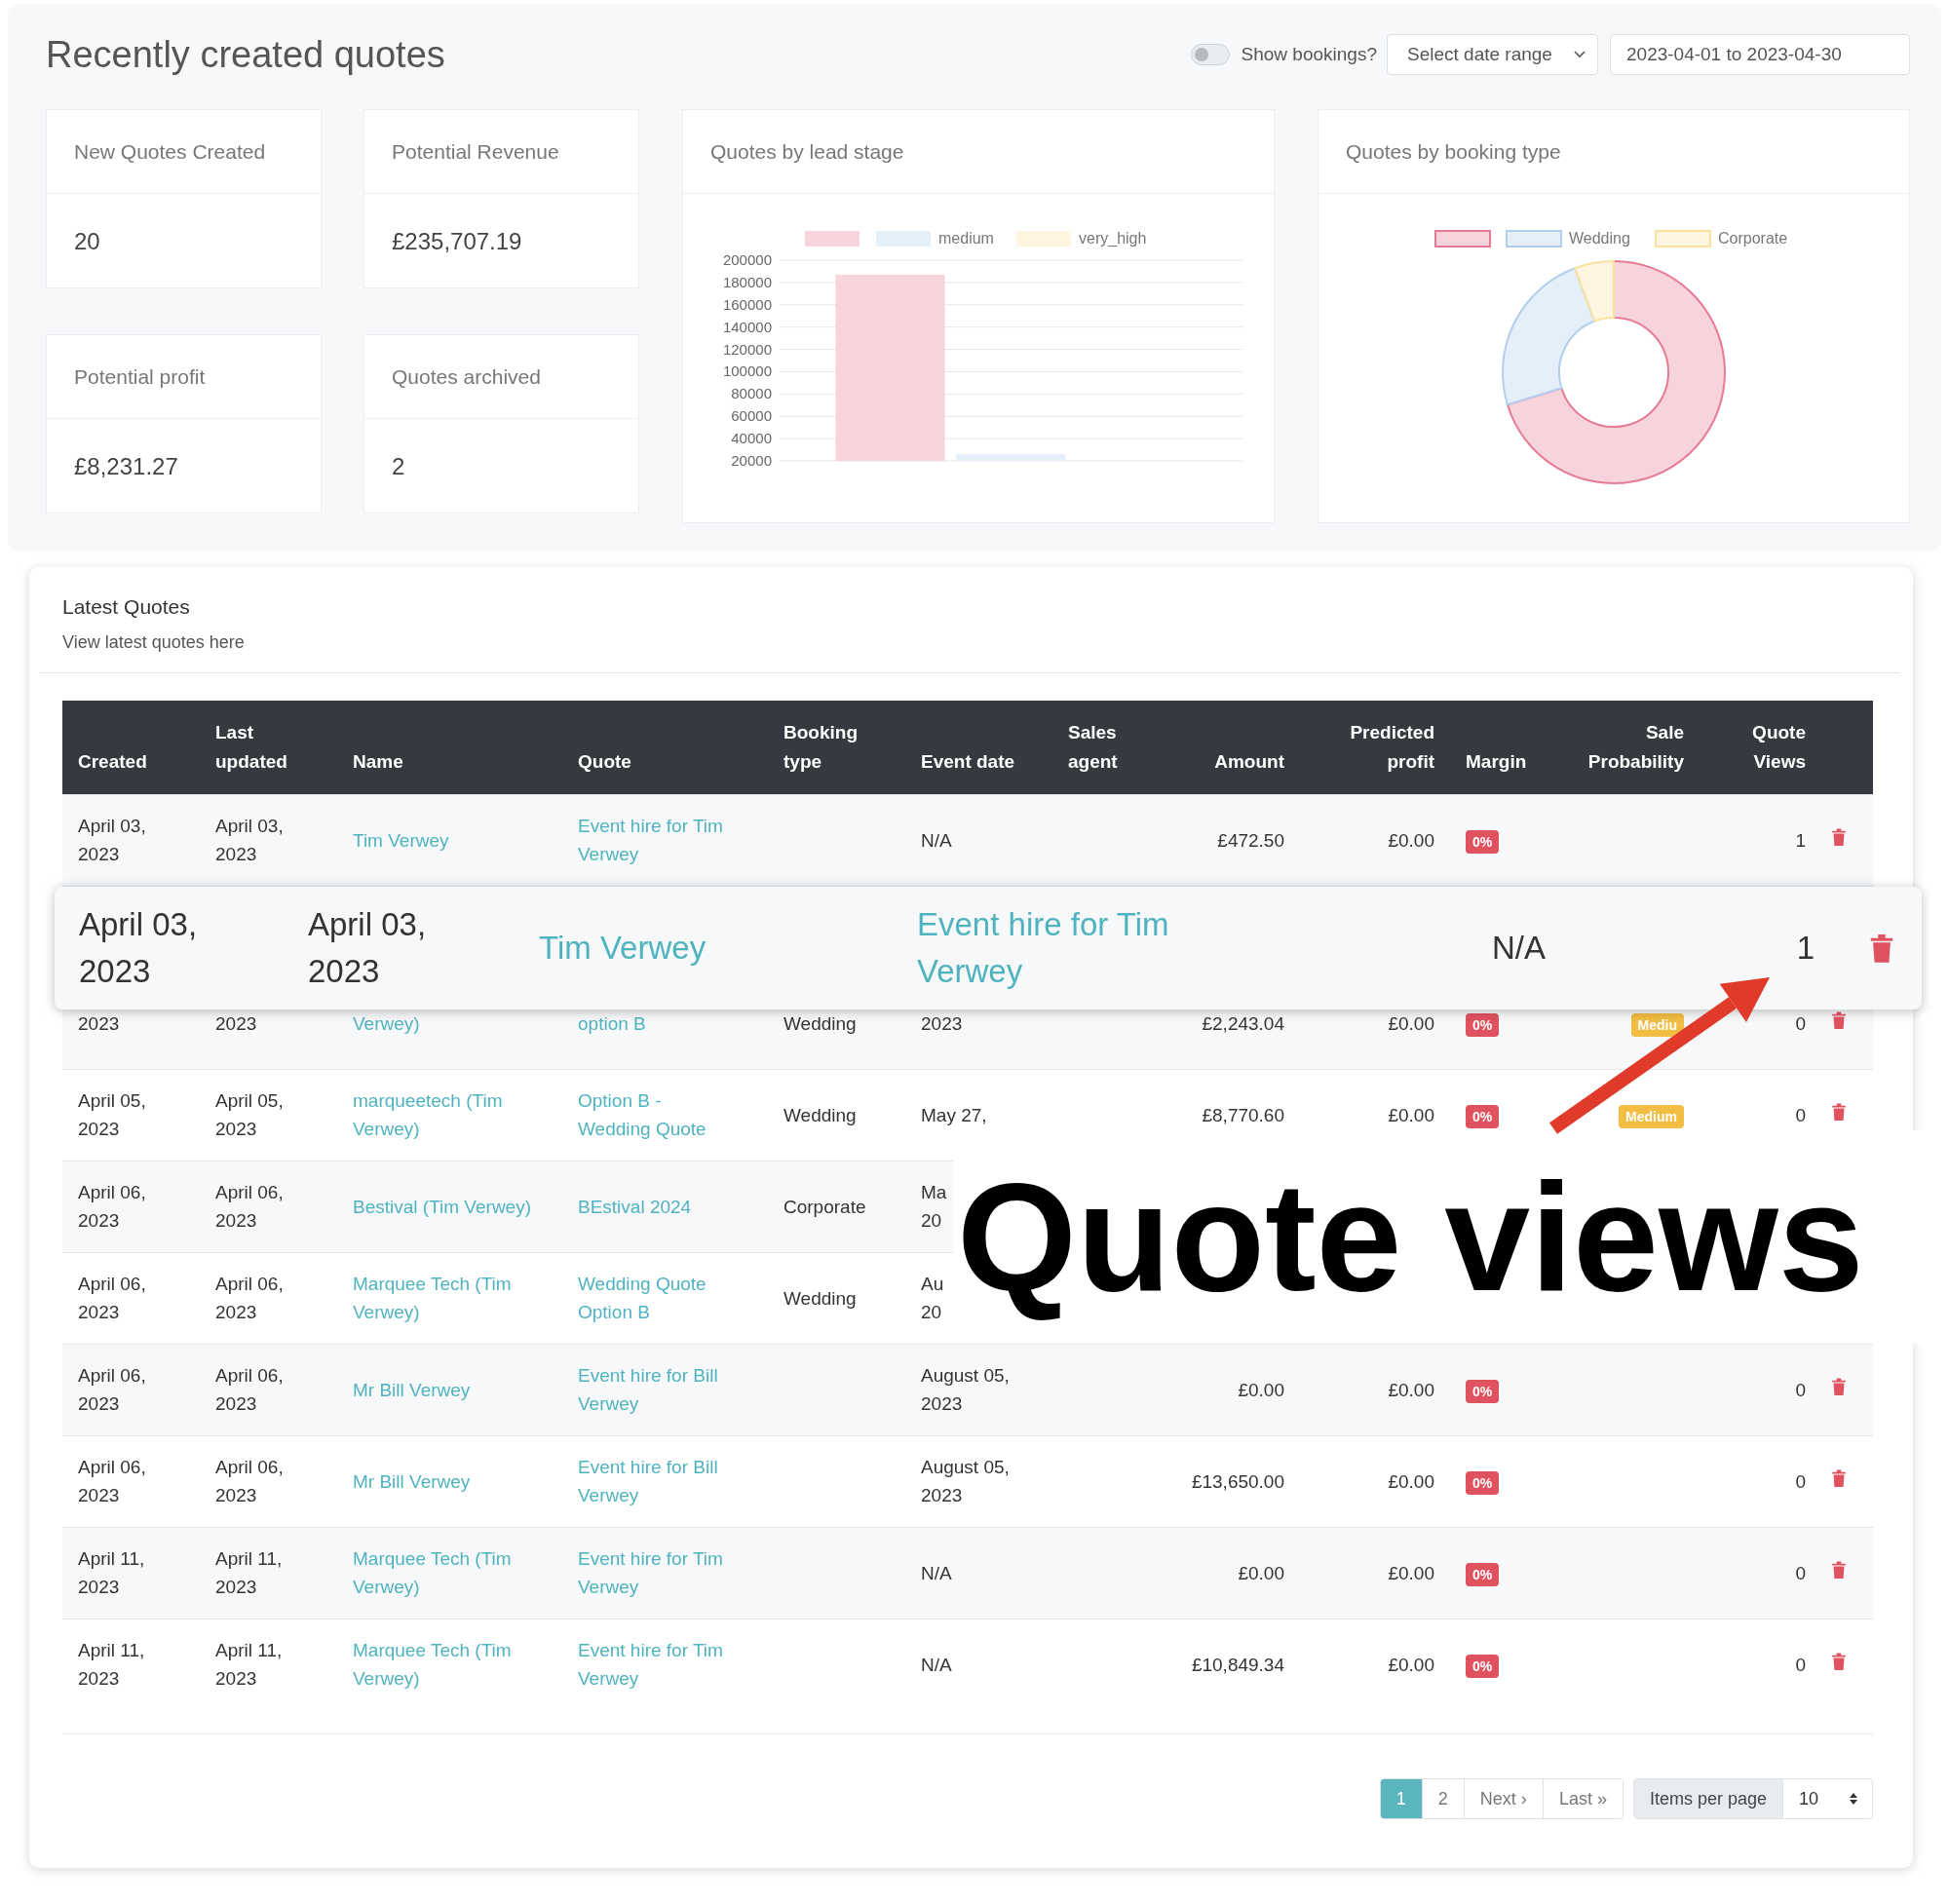  I want to click on card-title: Latest Quotes, so click(126, 607).